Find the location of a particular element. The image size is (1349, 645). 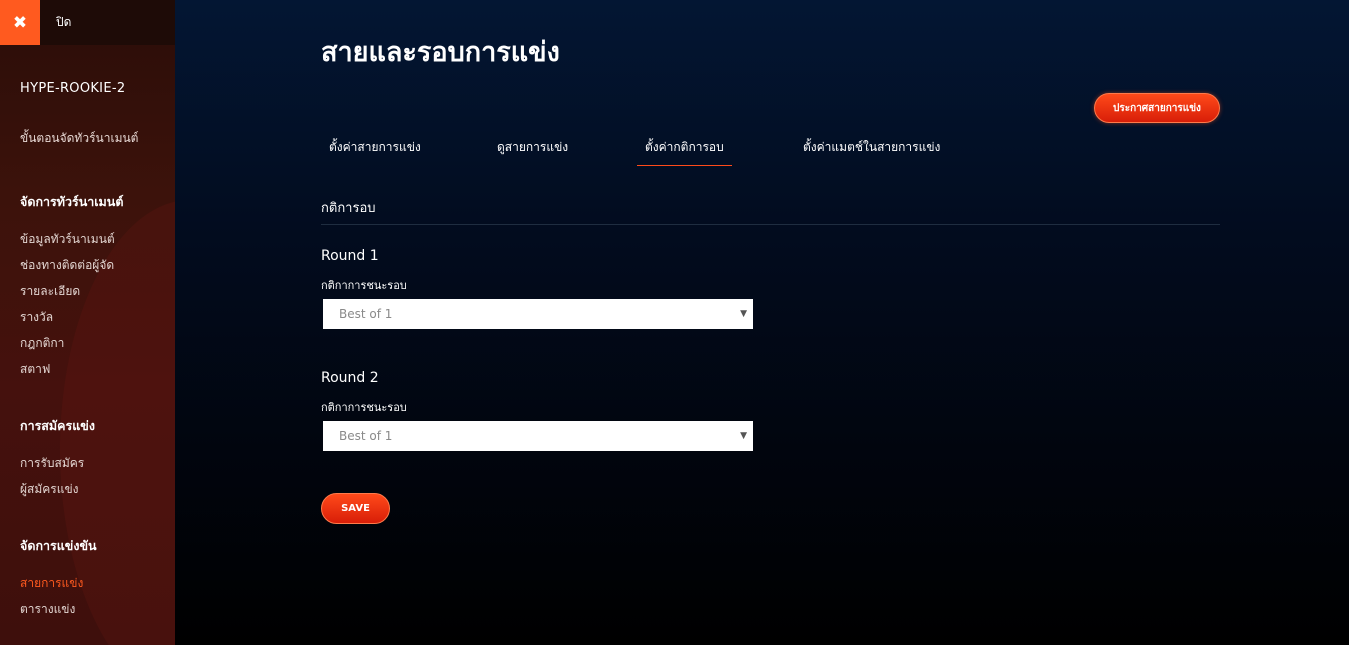

sidebar-item-applicants: ผู้สมัครแข่ง is located at coordinates (97, 489).